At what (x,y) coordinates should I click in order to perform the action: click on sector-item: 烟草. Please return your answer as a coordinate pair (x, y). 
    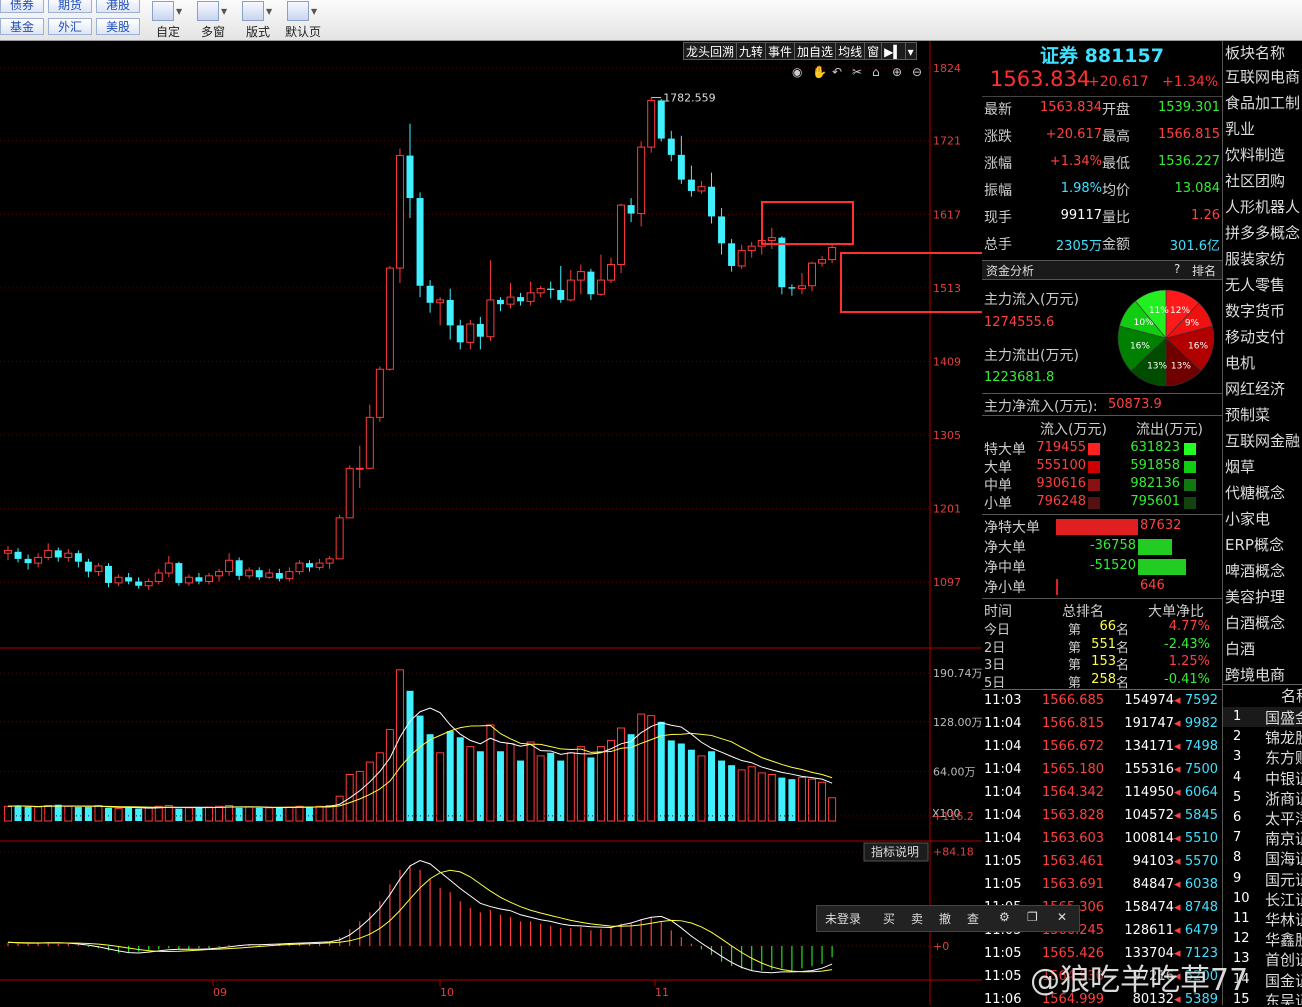
    Looking at the image, I should click on (1240, 466).